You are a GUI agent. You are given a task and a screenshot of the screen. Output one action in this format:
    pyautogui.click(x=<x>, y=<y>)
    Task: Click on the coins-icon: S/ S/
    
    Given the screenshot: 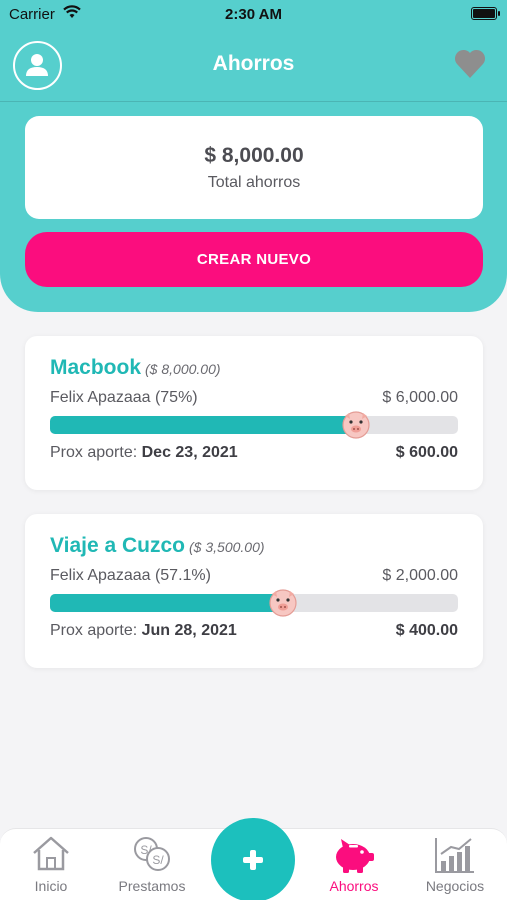 What is the action you would take?
    pyautogui.click(x=152, y=854)
    